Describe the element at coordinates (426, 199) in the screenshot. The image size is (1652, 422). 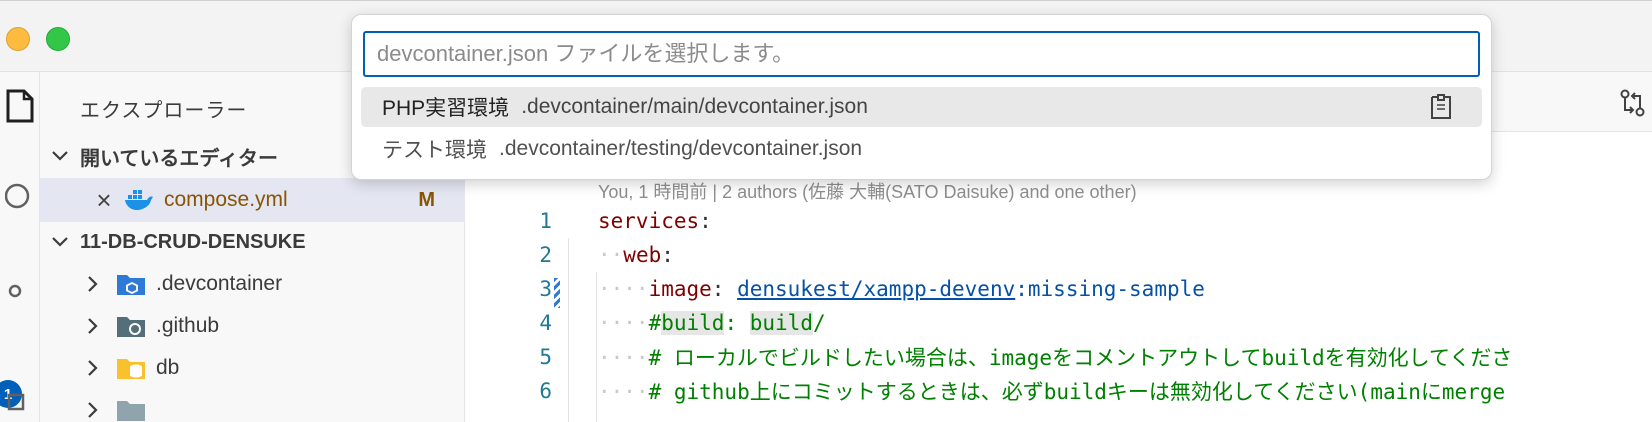
I see `modified-badge: M` at that location.